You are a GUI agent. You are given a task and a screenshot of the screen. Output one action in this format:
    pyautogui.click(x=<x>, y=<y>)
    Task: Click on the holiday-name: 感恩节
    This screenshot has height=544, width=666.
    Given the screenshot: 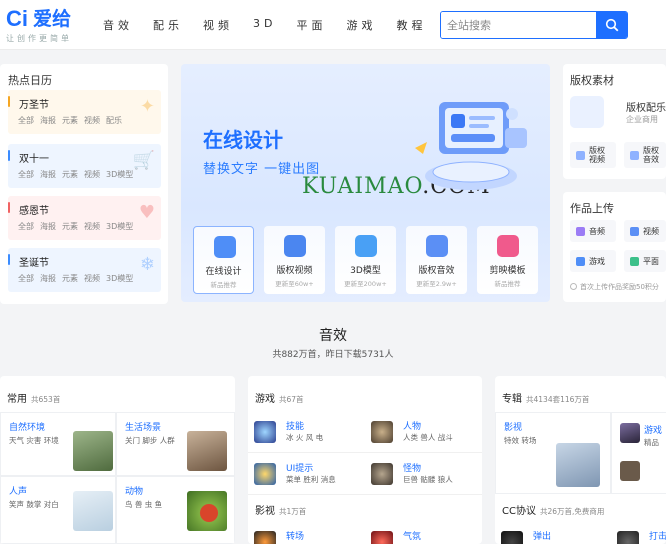 What is the action you would take?
    pyautogui.click(x=34, y=211)
    